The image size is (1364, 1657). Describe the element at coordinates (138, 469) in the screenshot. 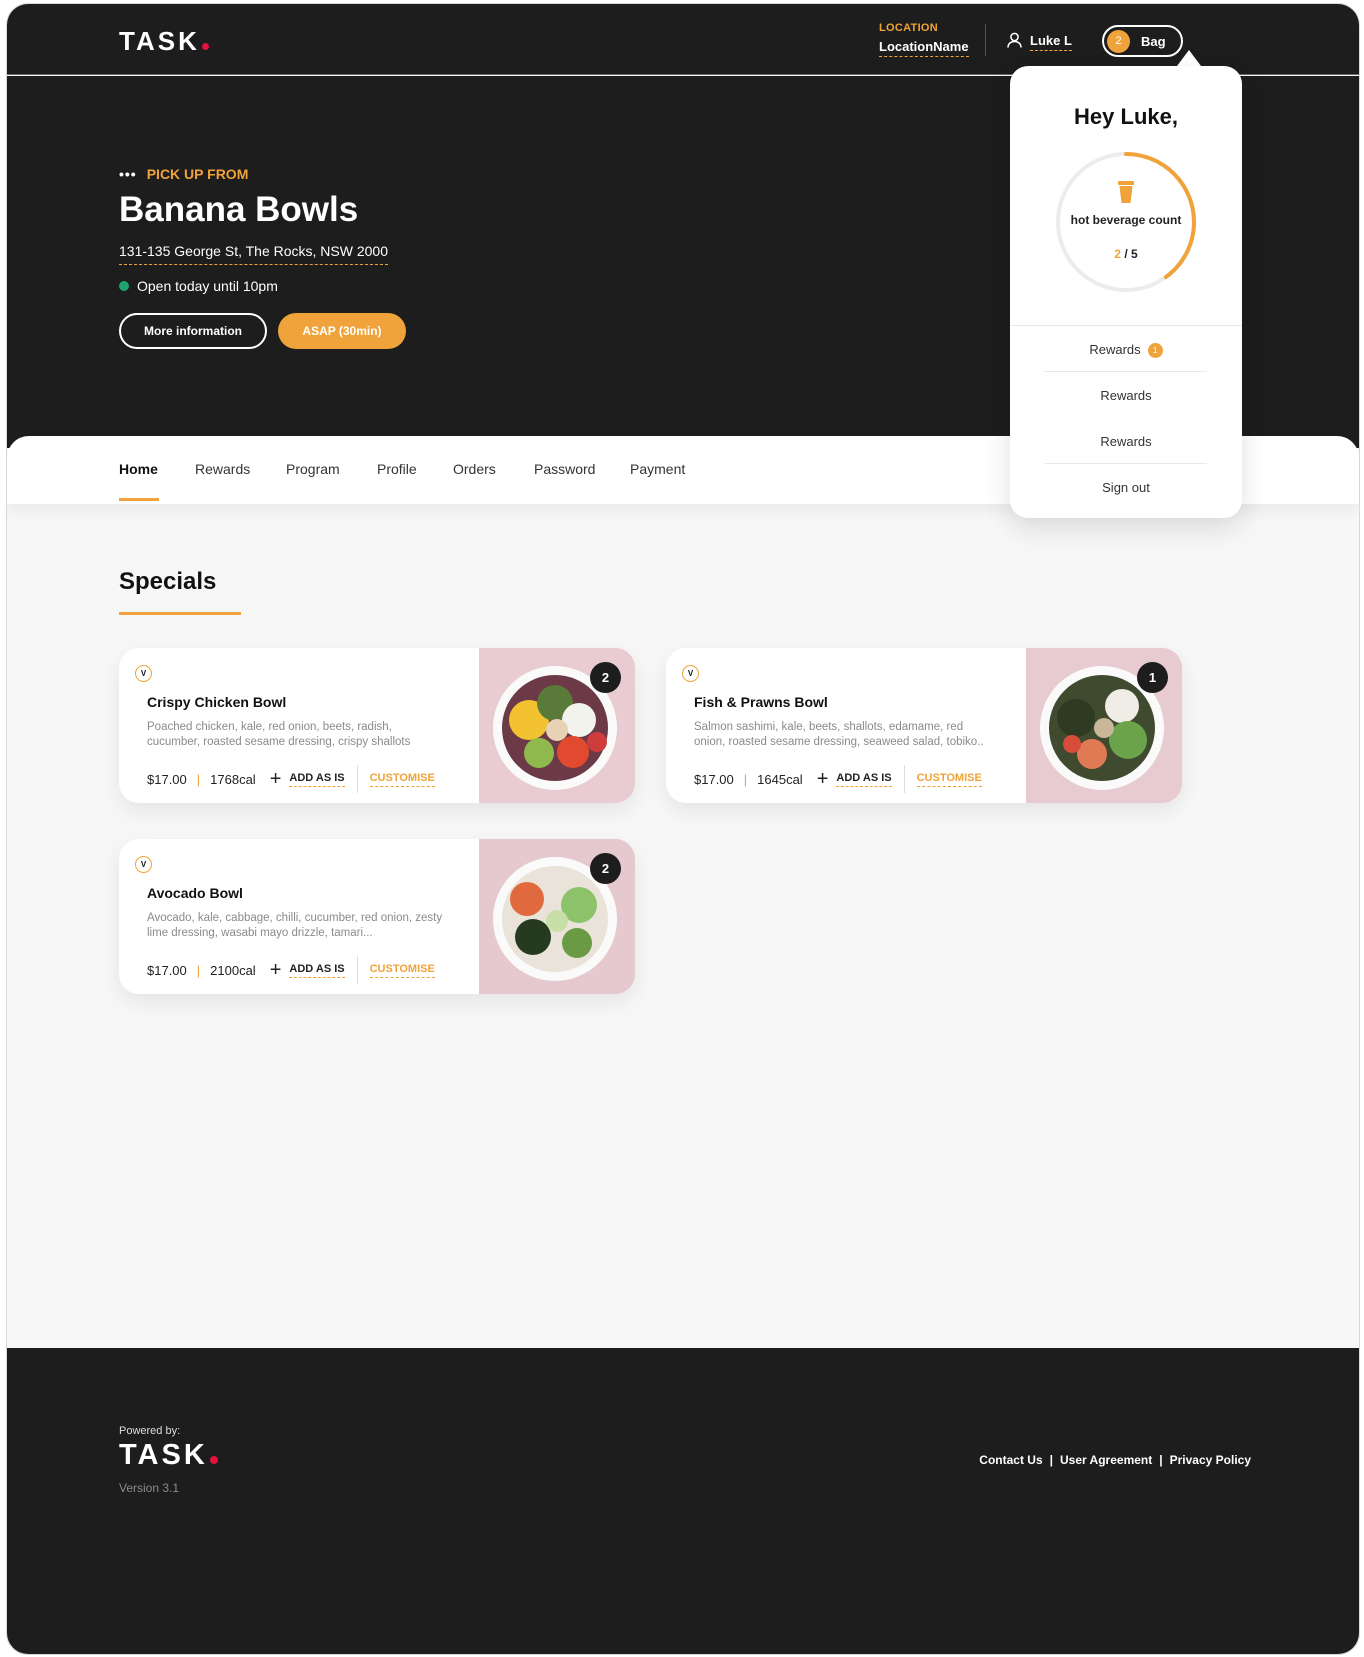

I see `tab-home: Home` at that location.